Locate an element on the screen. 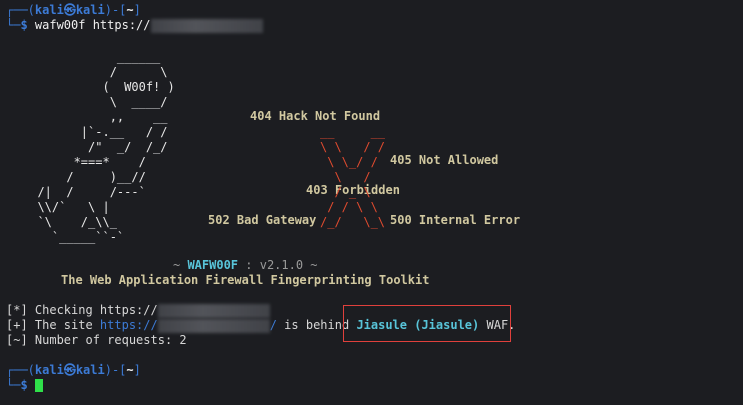 Image resolution: width=743 pixels, height=405 pixels. x-art-line: / _ \ is located at coordinates (345, 192).